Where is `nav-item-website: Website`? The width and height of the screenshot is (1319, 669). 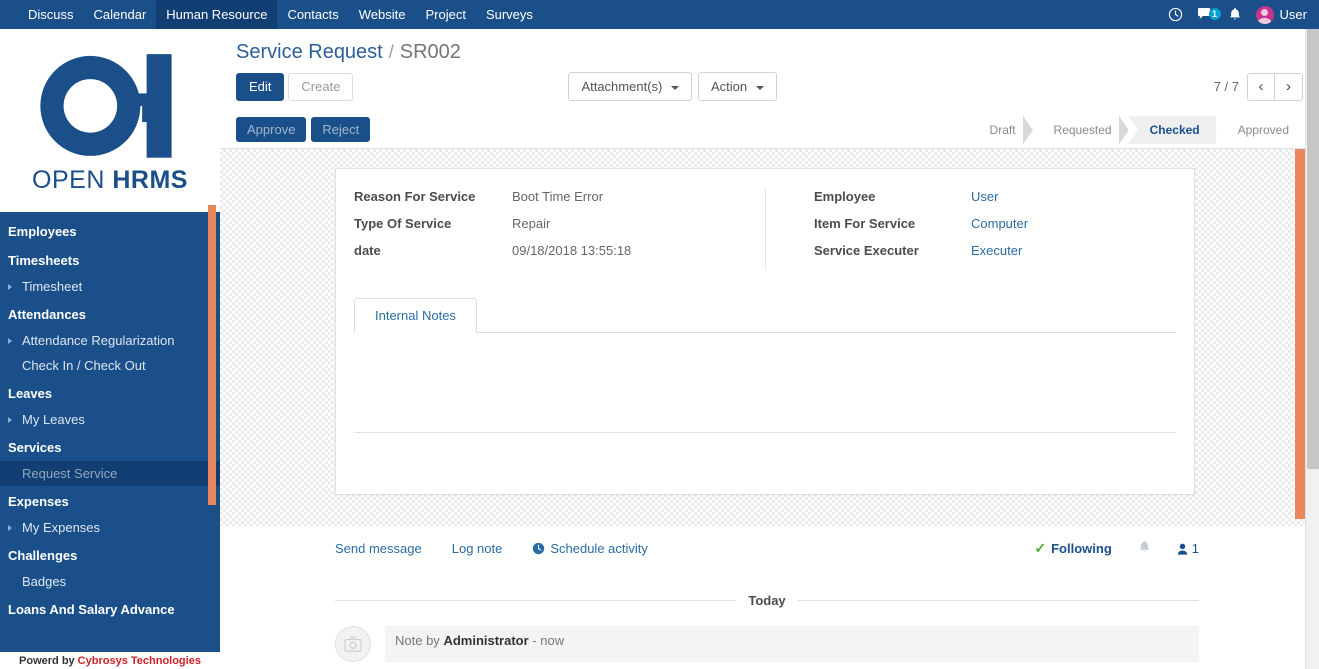
nav-item-website: Website is located at coordinates (382, 14).